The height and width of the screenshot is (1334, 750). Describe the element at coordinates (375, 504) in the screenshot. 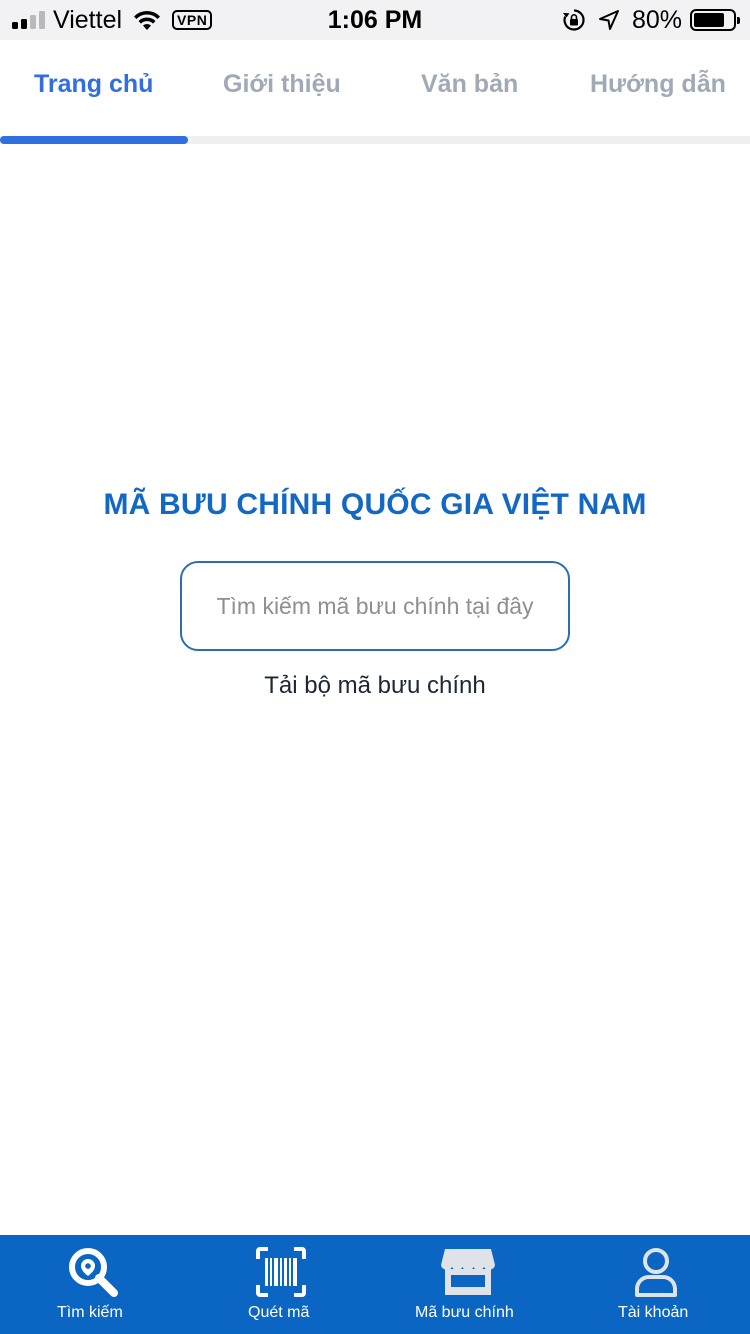

I see `page-title: MÃ BƯU CHÍNH QUỐC GIA VIỆT NAM` at that location.